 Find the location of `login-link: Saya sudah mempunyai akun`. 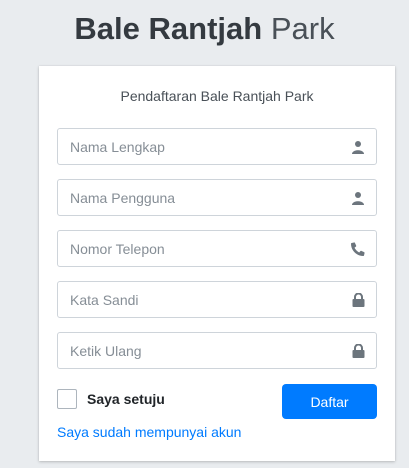

login-link: Saya sudah mempunyai akun is located at coordinates (149, 432).